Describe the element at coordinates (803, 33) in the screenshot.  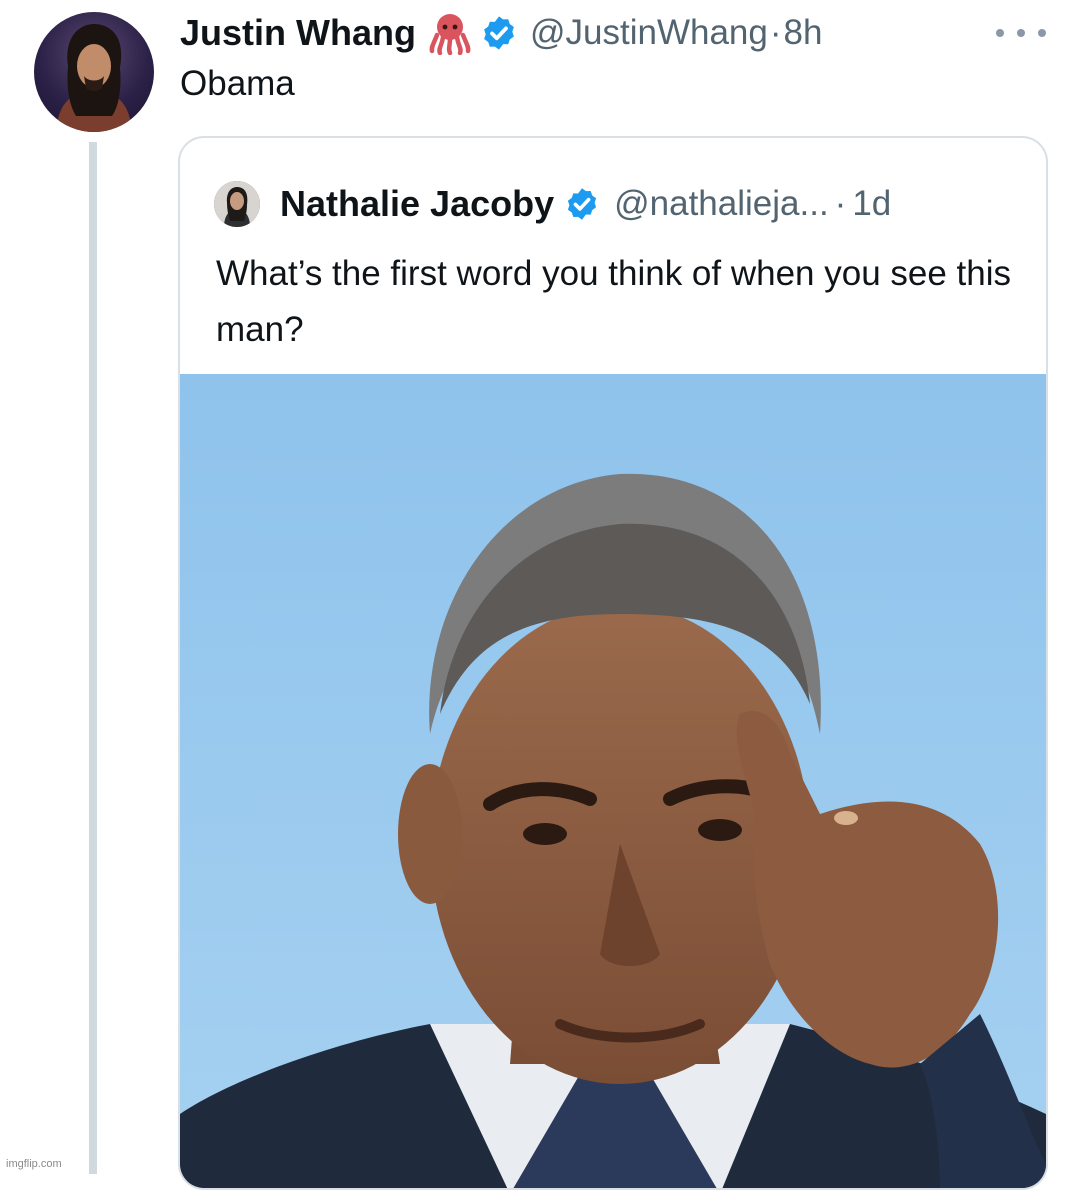
I see `tweet-timestamp: 8h` at that location.